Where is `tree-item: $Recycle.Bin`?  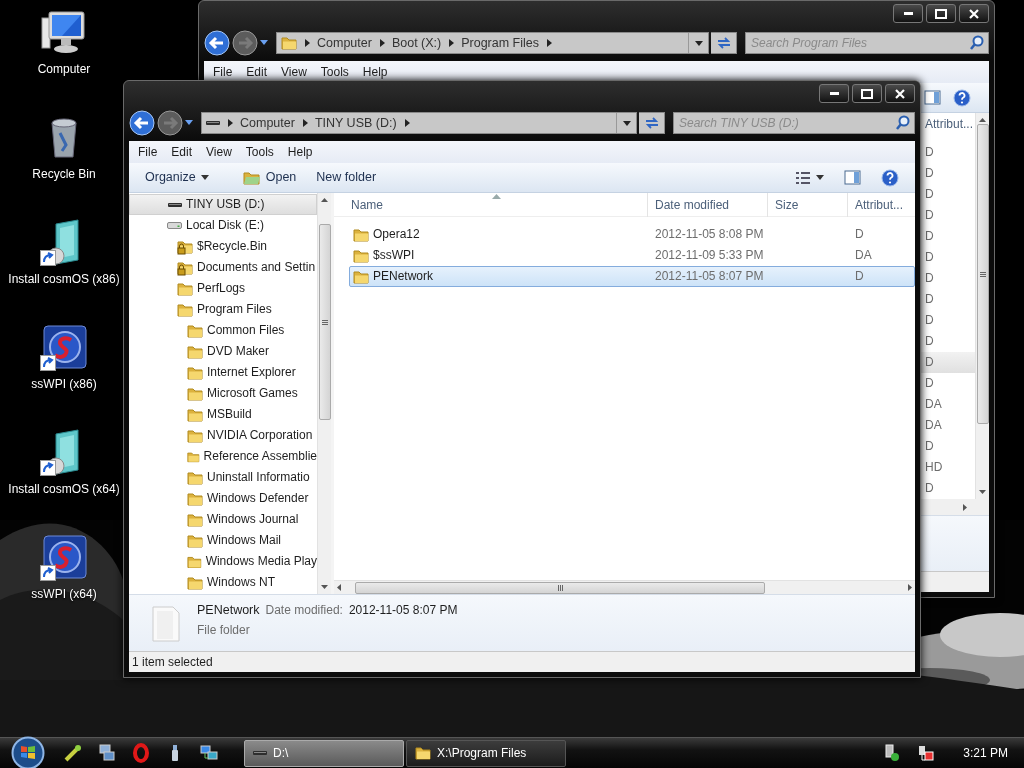
tree-item: $Recycle.Bin is located at coordinates (223, 246).